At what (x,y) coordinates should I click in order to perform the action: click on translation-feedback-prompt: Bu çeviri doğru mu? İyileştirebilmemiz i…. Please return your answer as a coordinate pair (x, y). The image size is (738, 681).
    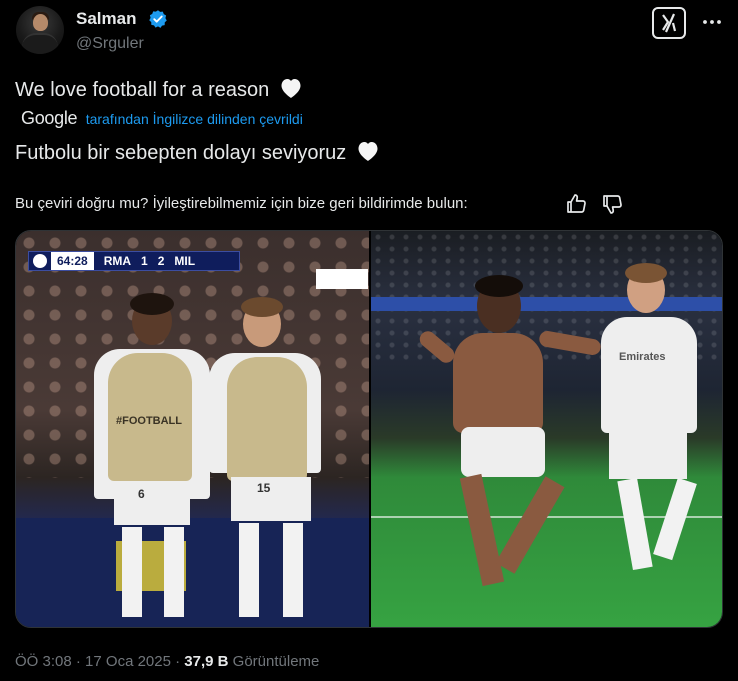
    Looking at the image, I should click on (241, 203).